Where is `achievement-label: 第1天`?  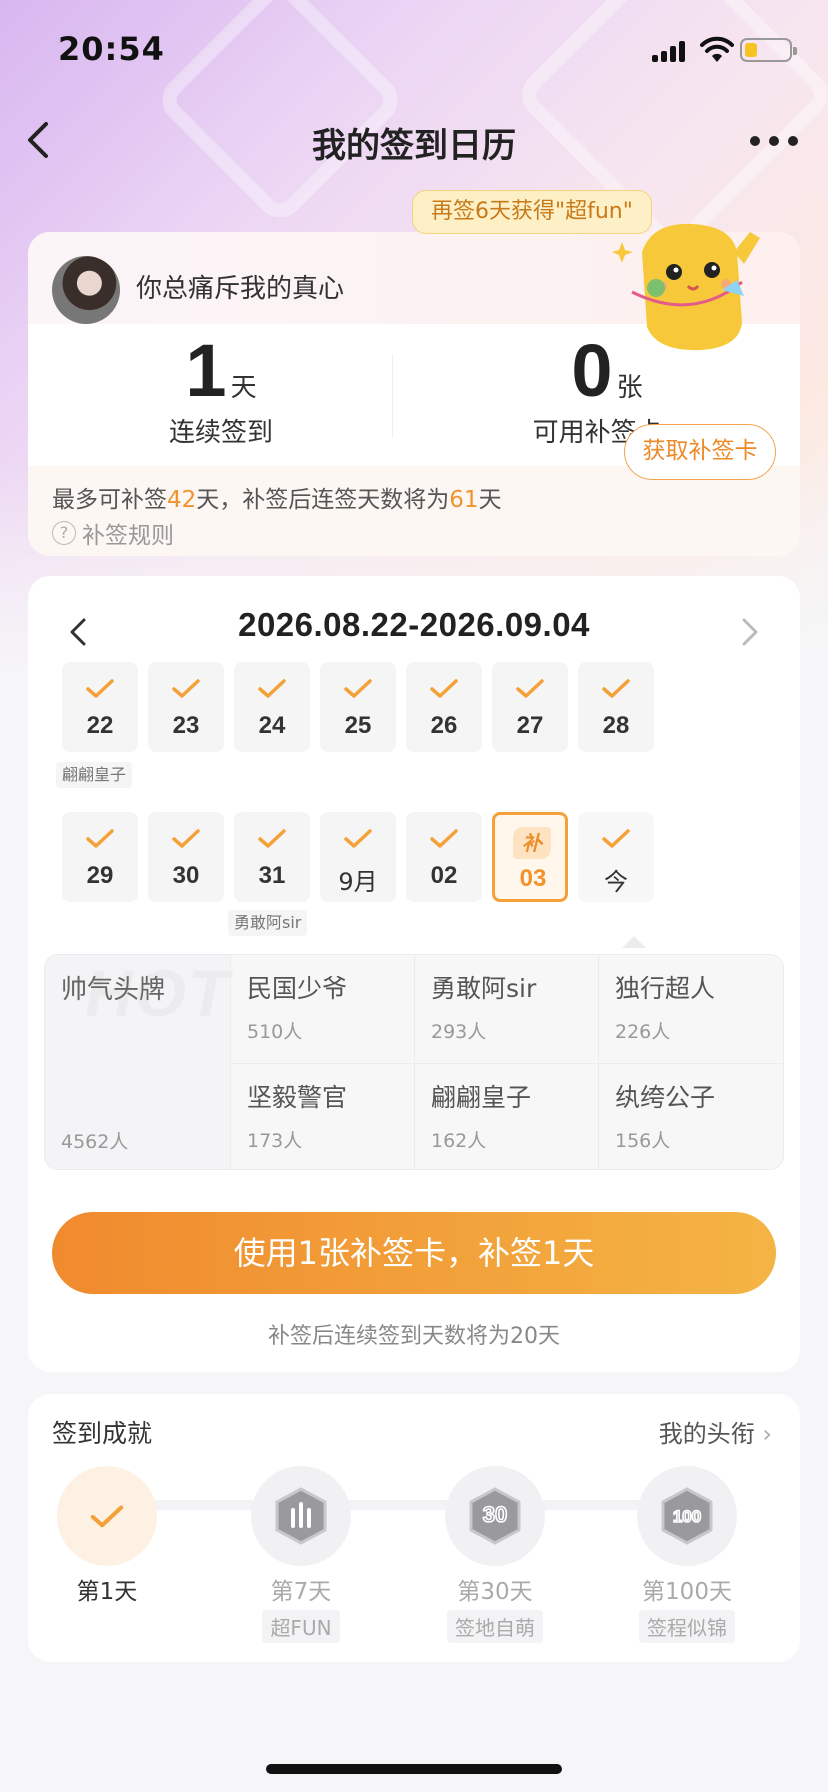
achievement-label: 第1天 is located at coordinates (107, 1592).